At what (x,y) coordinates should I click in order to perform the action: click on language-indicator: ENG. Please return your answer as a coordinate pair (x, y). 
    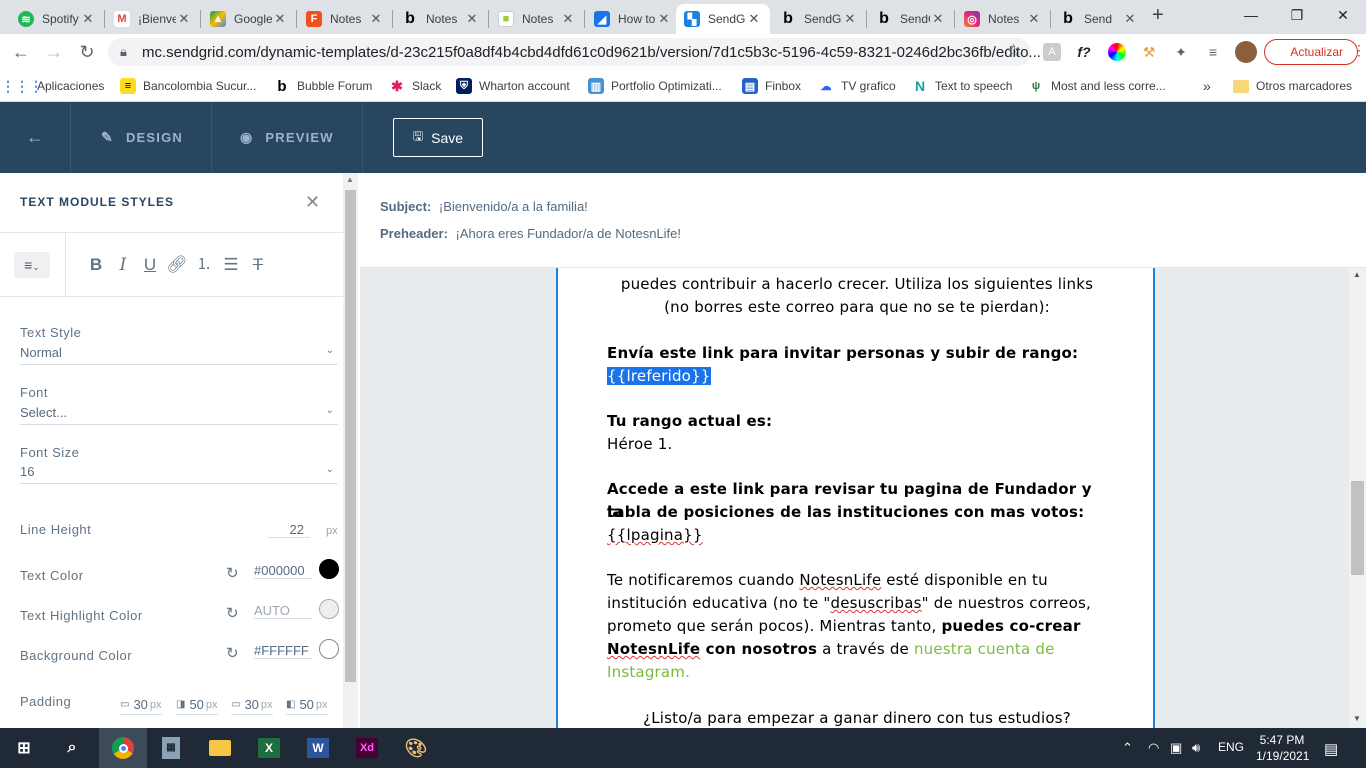
    Looking at the image, I should click on (1231, 747).